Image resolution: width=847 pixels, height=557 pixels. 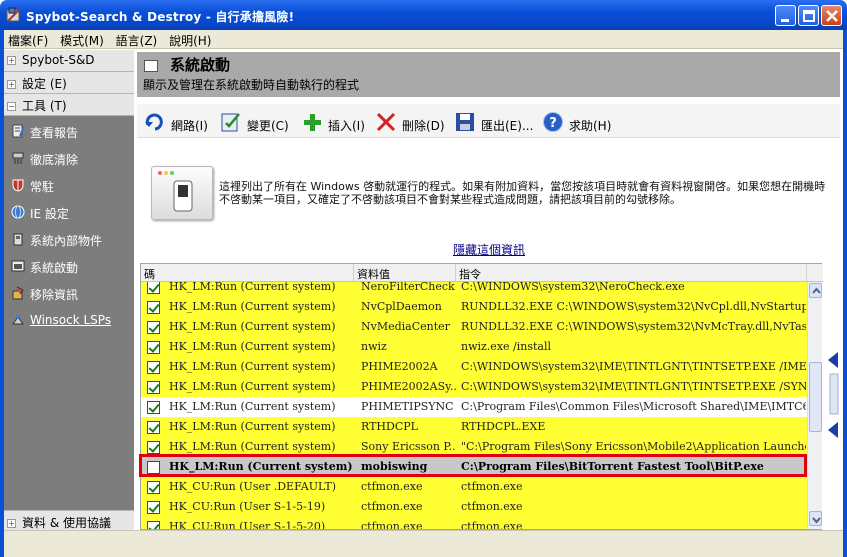 I want to click on sidebar-item-label: 系統啟動, so click(x=54, y=268).